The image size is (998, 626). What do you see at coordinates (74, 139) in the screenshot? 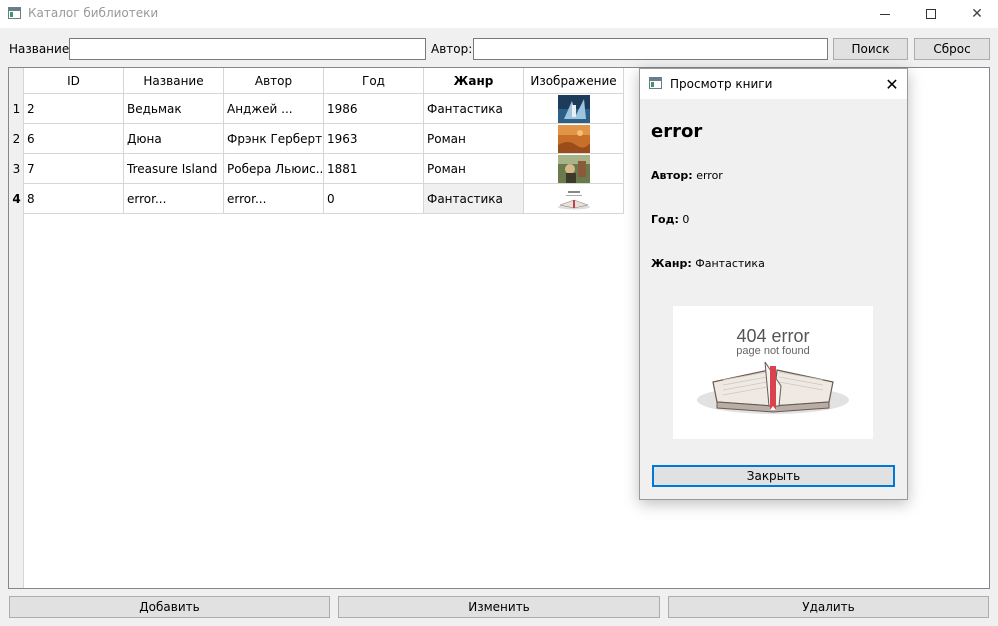
I see `table-cell-id: 6` at bounding box center [74, 139].